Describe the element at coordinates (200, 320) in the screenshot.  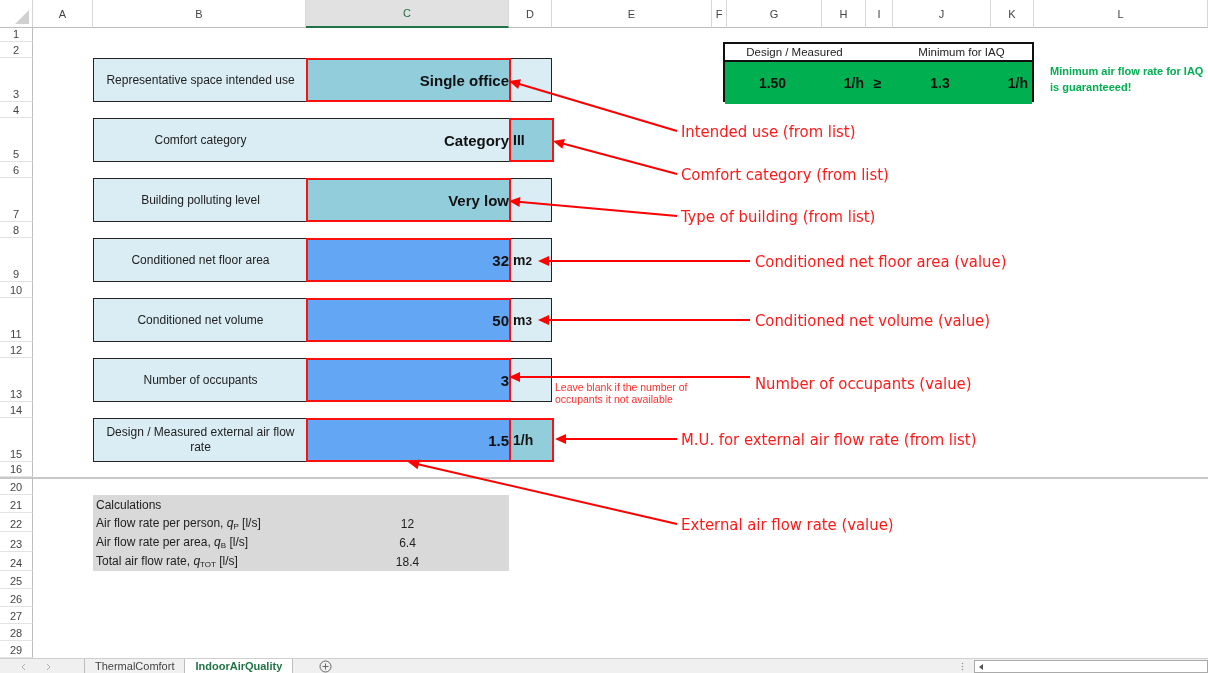
I see `field-label: Conditioned net volume` at that location.